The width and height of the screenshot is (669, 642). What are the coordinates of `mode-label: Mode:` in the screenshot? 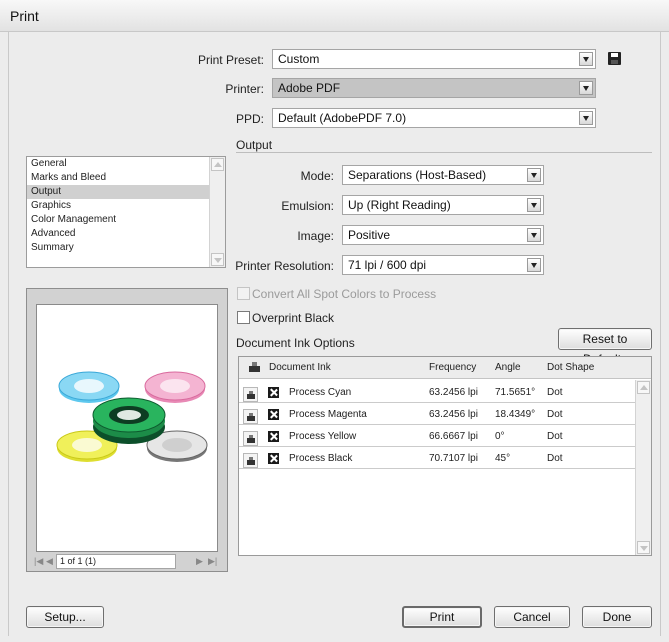 It's located at (317, 176).